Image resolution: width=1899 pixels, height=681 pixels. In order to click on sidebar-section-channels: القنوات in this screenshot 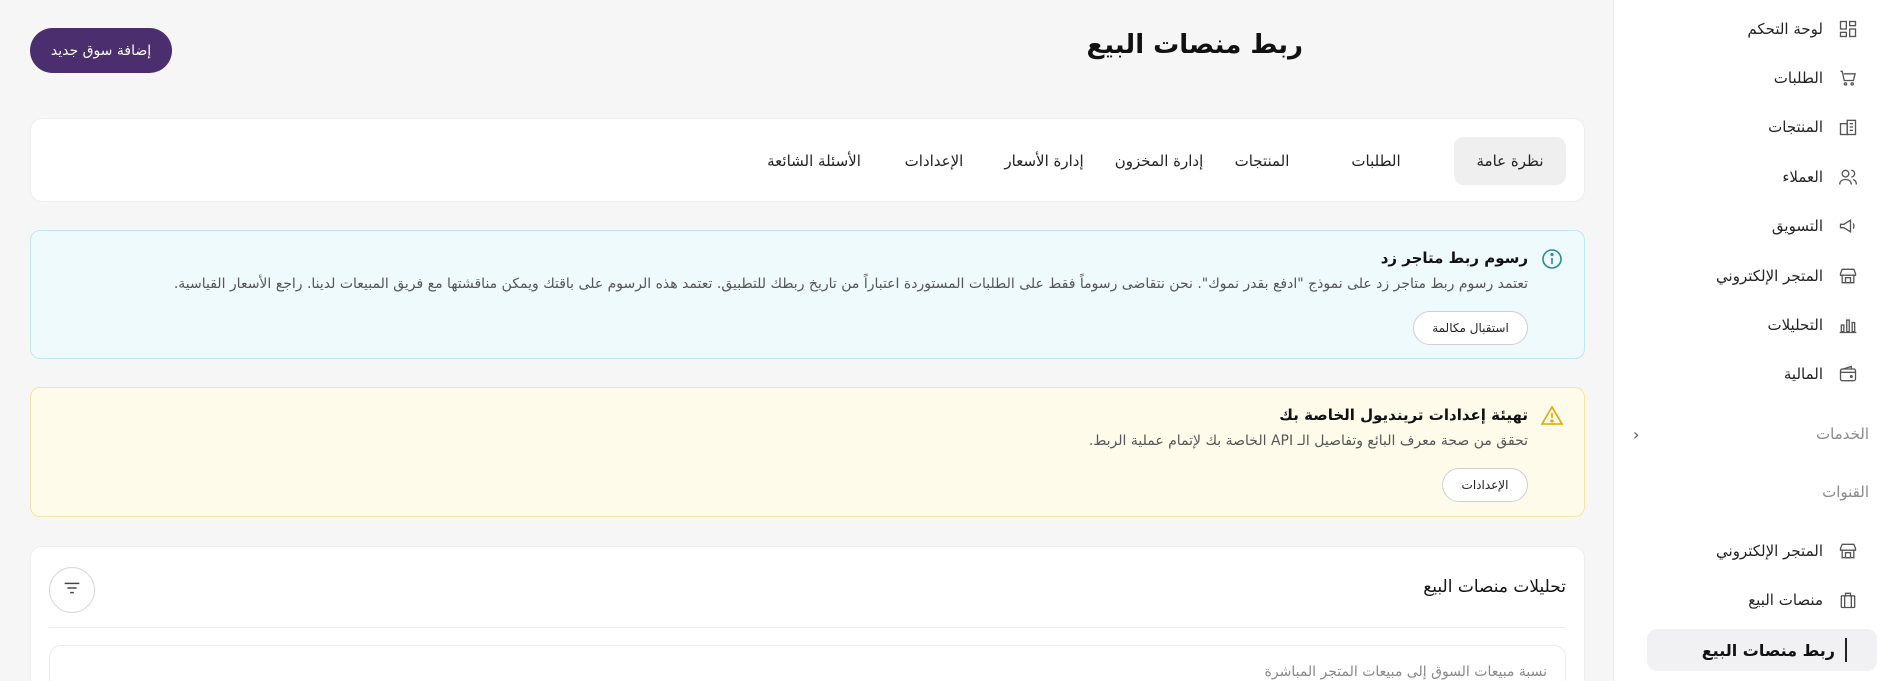, I will do `click(1749, 492)`.